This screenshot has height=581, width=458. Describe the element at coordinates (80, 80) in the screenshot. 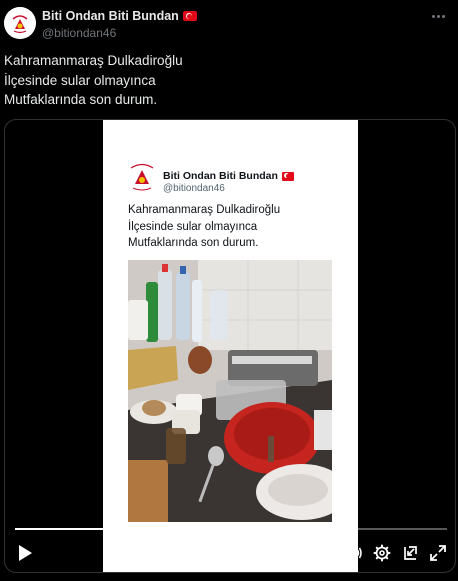

I see `tweet-text-line: İlçesinde sular olmayınca` at that location.